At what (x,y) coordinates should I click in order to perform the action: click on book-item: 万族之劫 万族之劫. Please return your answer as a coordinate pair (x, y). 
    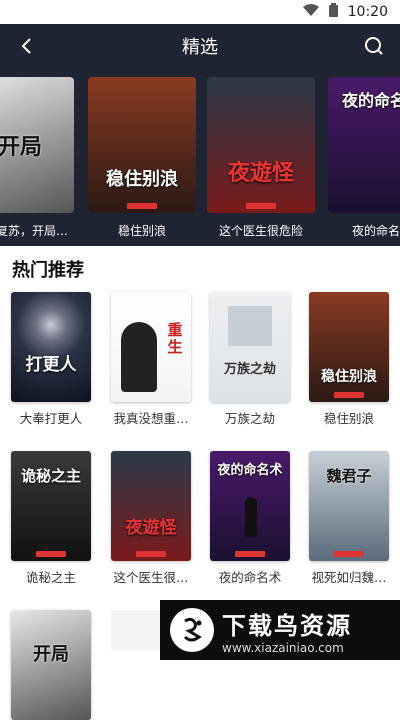
    Looking at the image, I should click on (250, 359).